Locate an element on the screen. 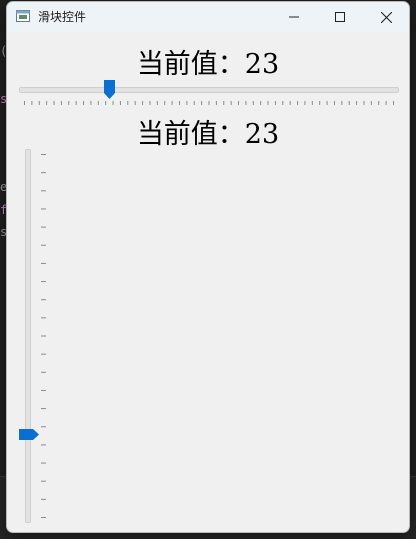 The image size is (416, 539). title-bar: 滑块控件 is located at coordinates (208, 17).